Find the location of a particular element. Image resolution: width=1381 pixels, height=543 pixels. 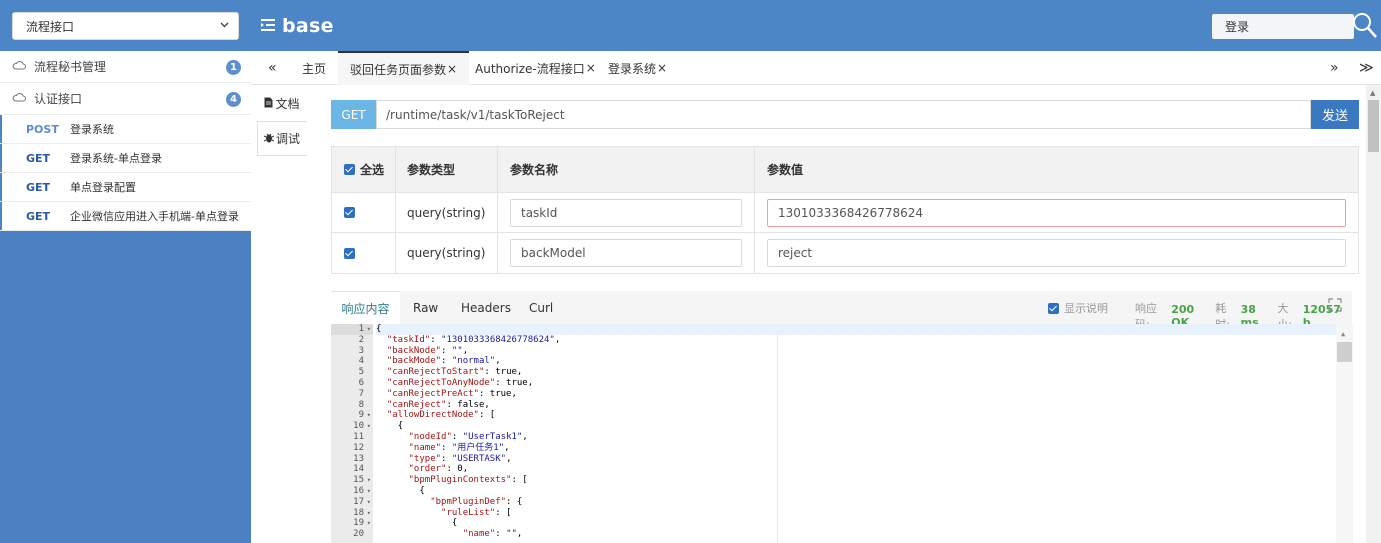

menu-toggle-icon is located at coordinates (268, 26).